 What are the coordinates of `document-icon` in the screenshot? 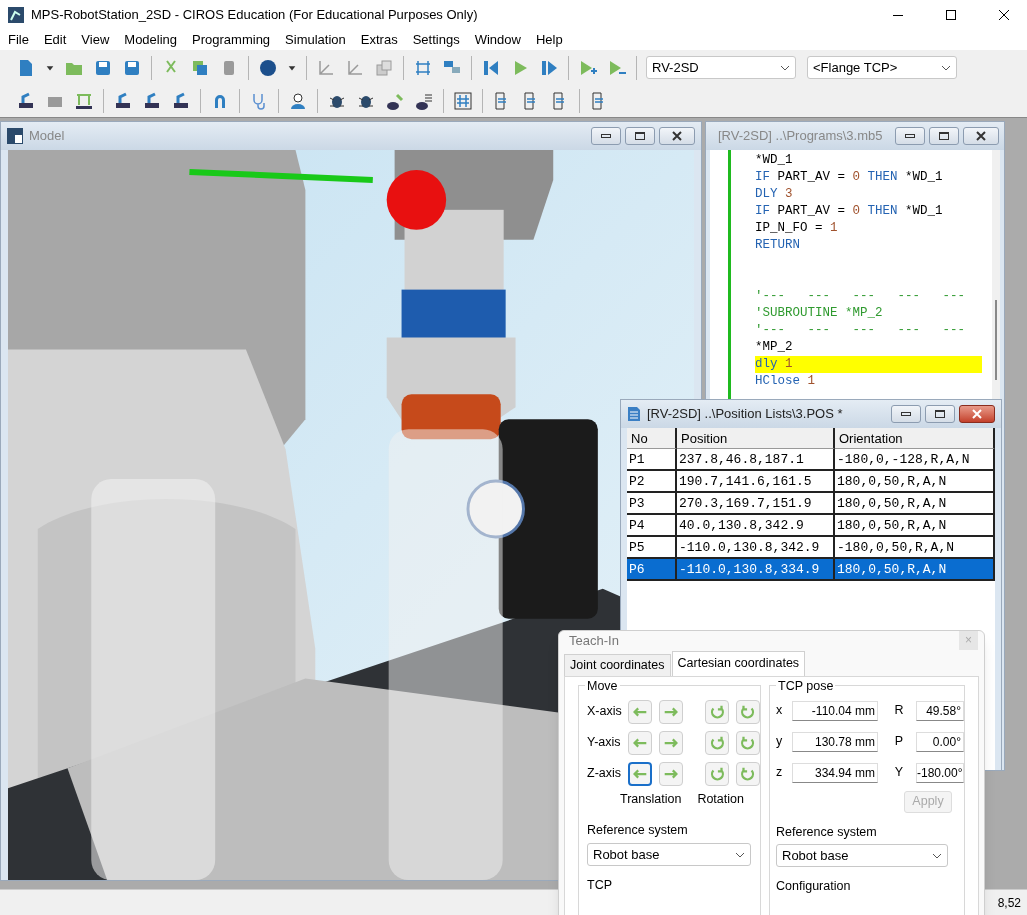 It's located at (634, 414).